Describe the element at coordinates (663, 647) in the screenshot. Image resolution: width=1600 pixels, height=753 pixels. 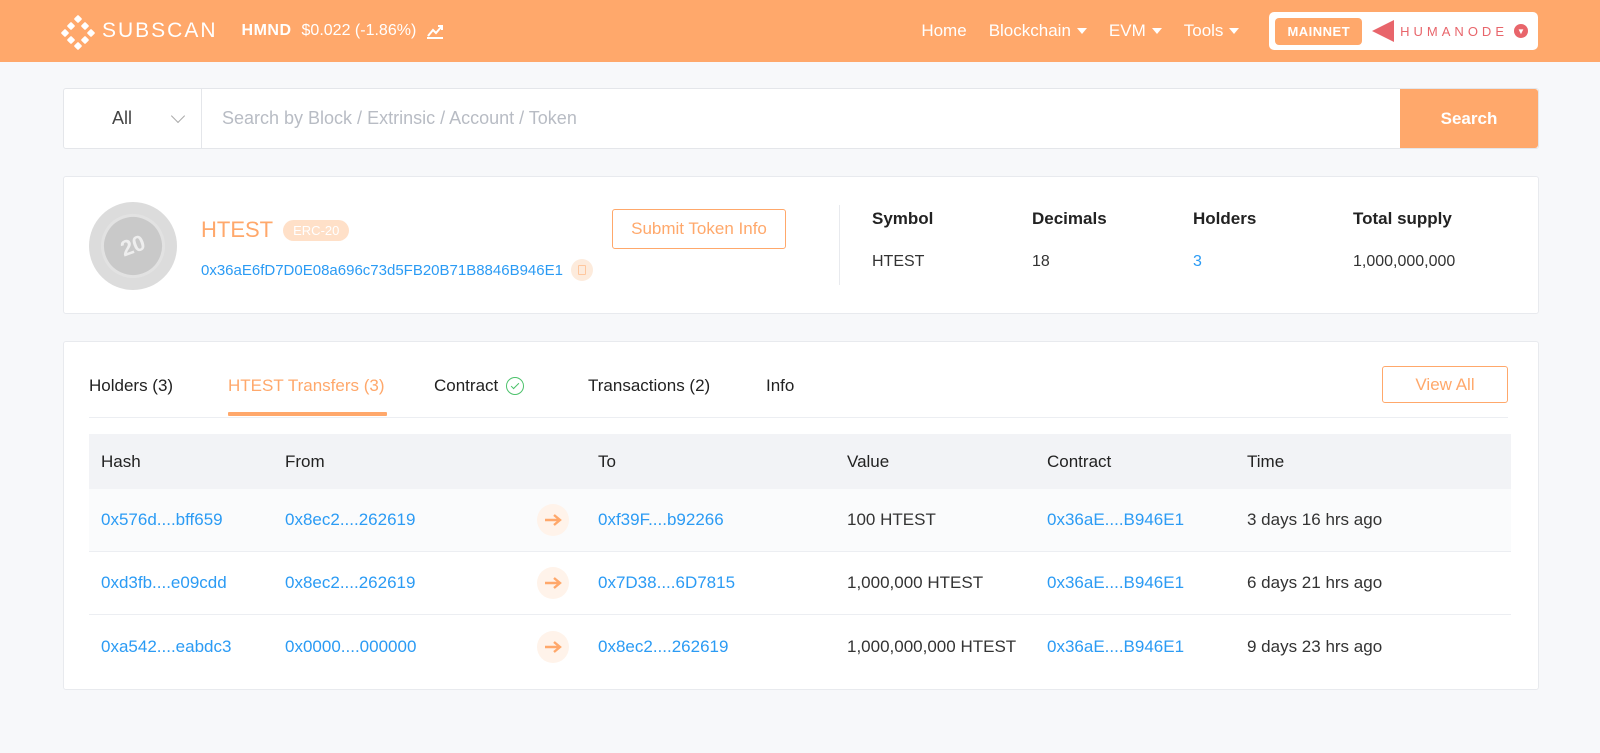
I see `to-address-link: 0x8ec2....262619` at that location.